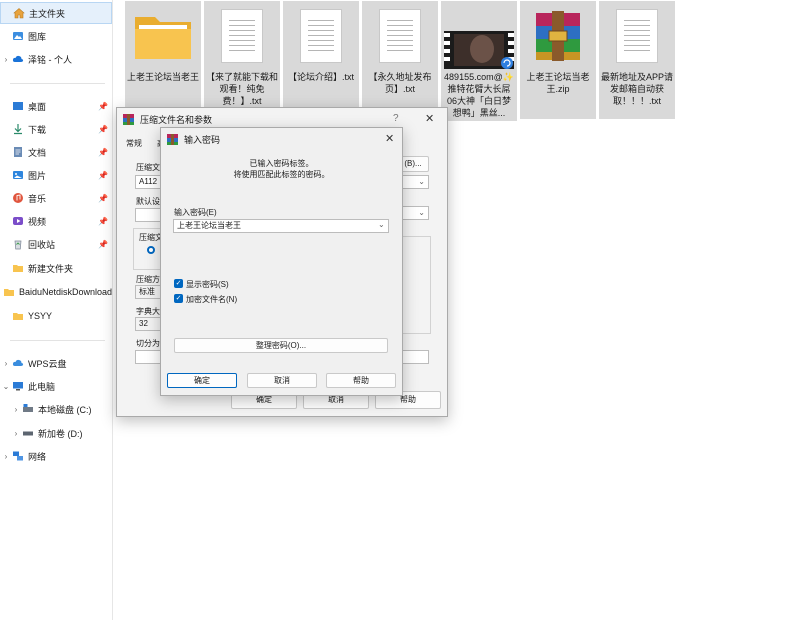 This screenshot has height=620, width=800. I want to click on sidebar-item-label: YSYY, so click(40, 316).